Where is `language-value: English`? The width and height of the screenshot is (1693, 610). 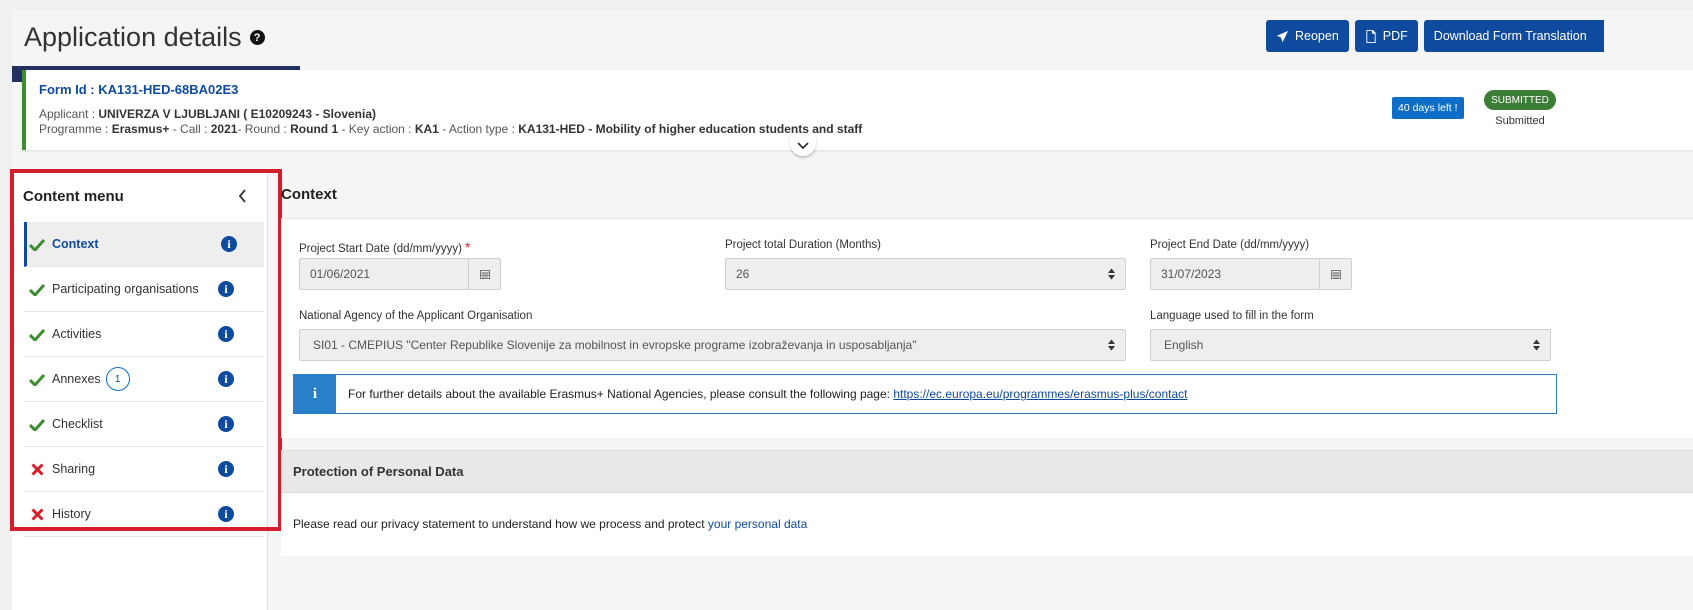
language-value: English is located at coordinates (1184, 345).